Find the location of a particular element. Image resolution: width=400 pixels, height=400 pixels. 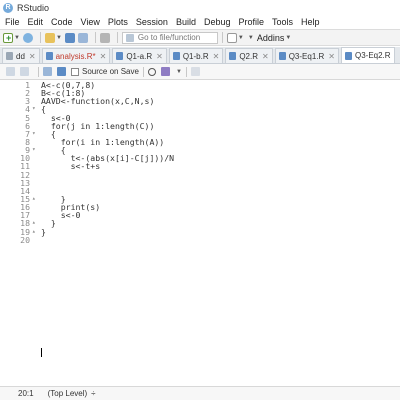

menu-help: Help is located at coordinates (310, 22).